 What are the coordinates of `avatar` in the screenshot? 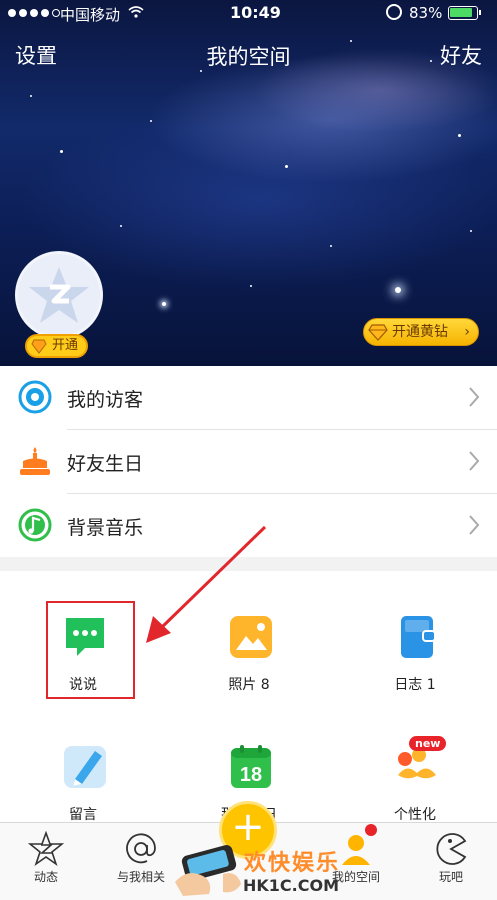 It's located at (59, 295).